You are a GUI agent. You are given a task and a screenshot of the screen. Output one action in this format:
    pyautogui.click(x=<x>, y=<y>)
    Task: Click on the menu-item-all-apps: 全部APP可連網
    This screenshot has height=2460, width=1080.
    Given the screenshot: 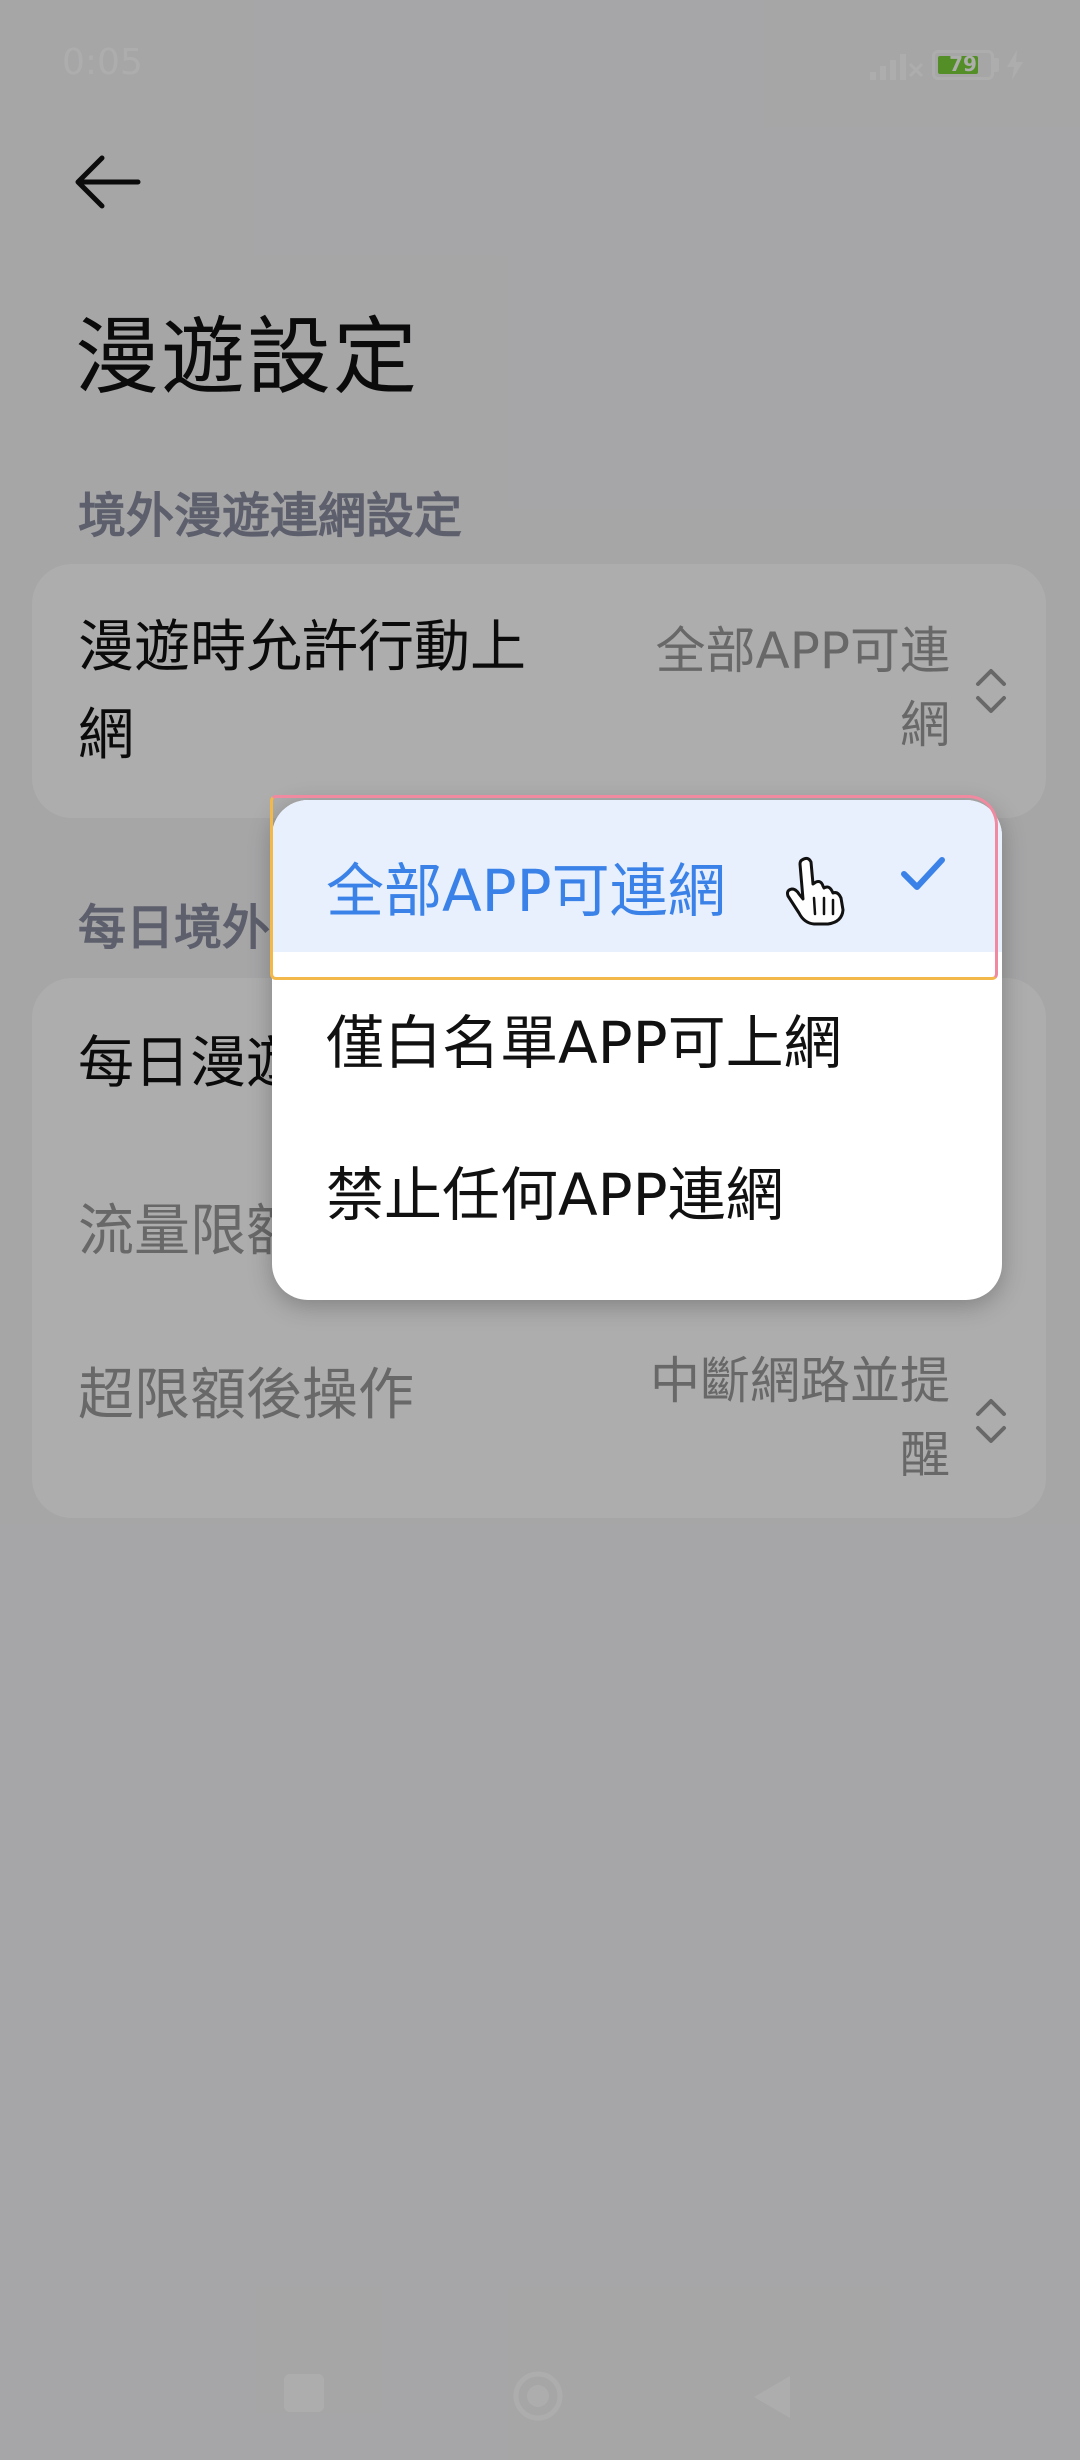 What is the action you would take?
    pyautogui.click(x=637, y=876)
    